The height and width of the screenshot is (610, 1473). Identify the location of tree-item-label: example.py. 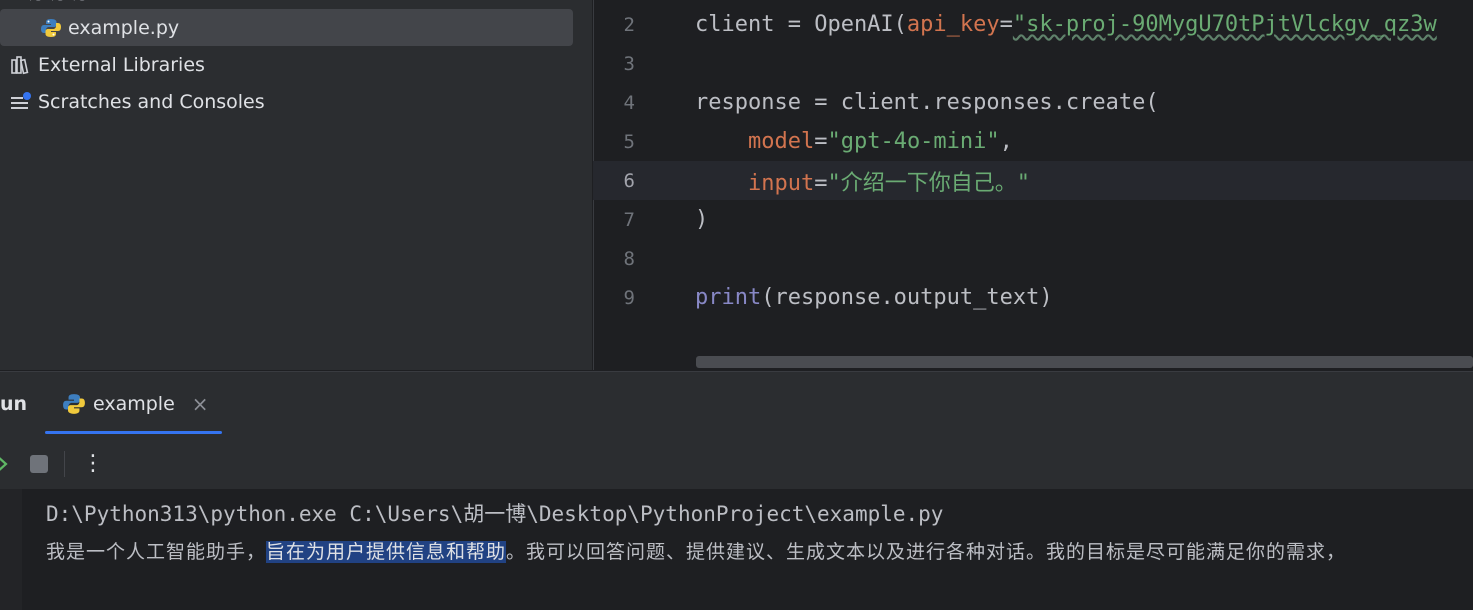
(124, 27).